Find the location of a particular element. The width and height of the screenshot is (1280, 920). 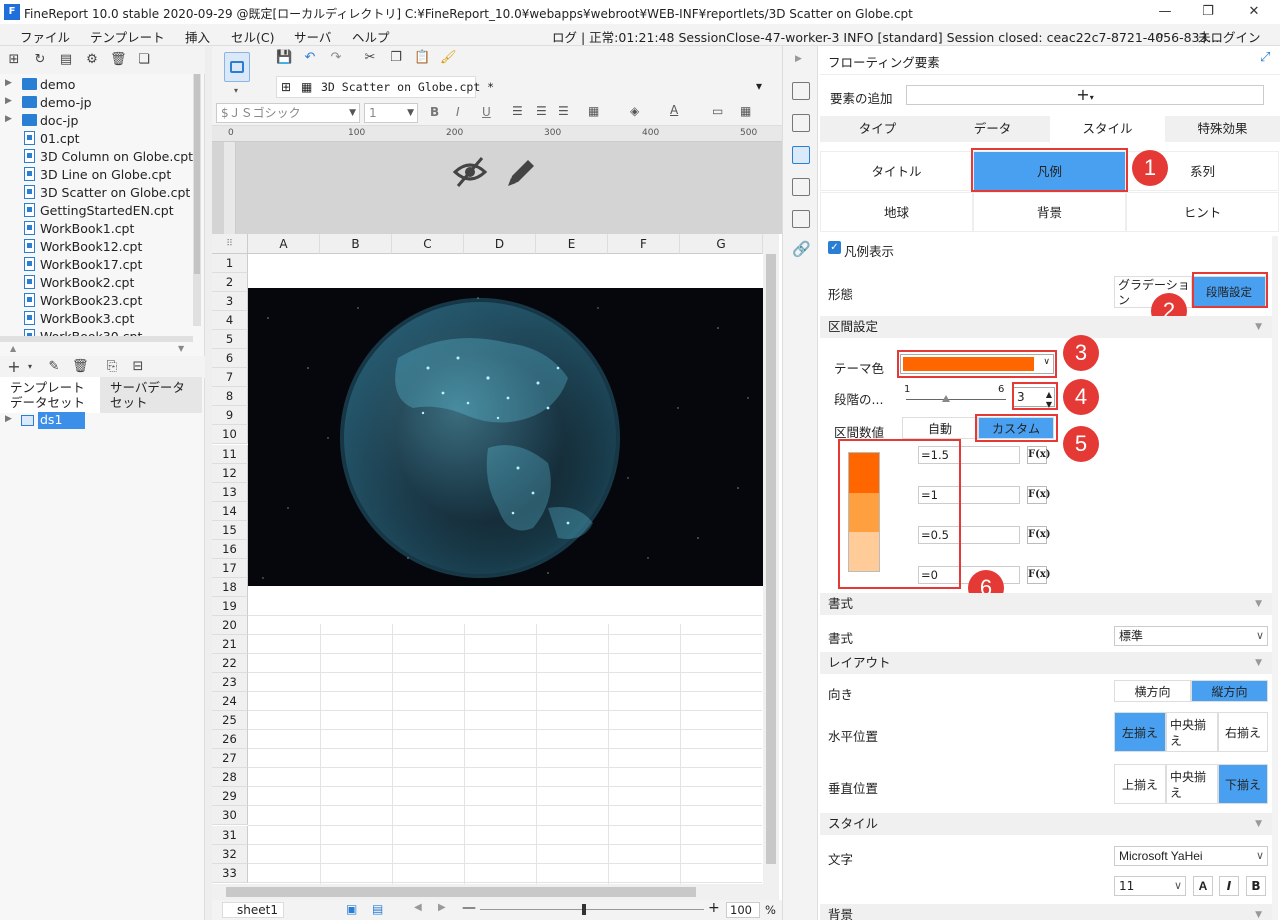

fill-color-icon: ◈ is located at coordinates (634, 111).